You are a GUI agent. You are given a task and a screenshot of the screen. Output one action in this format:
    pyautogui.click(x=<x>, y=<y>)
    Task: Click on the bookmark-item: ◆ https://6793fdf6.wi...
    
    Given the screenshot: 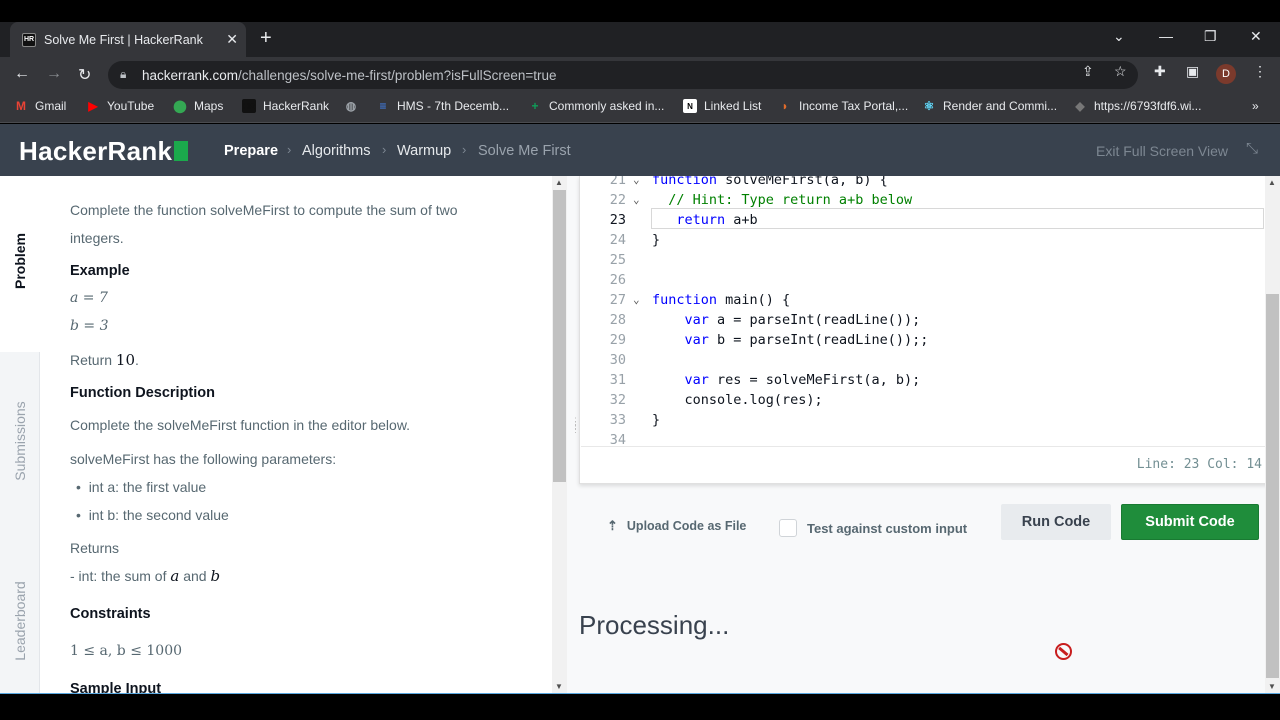 What is the action you would take?
    pyautogui.click(x=1137, y=106)
    